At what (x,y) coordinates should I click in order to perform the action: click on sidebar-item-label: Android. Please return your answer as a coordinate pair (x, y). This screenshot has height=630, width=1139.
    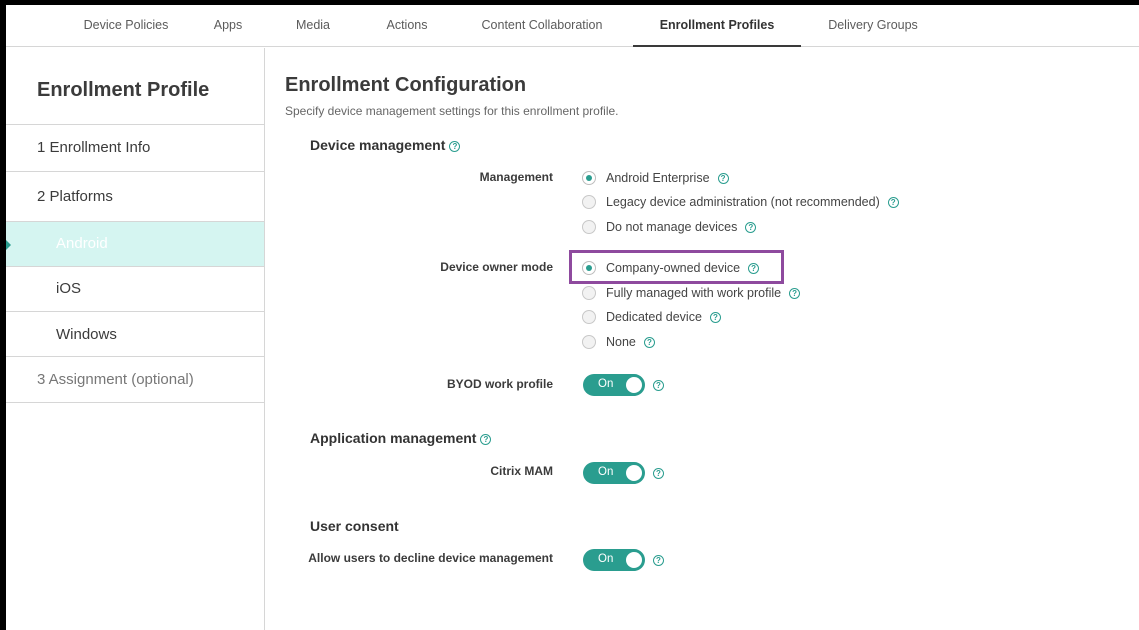
    Looking at the image, I should click on (82, 243).